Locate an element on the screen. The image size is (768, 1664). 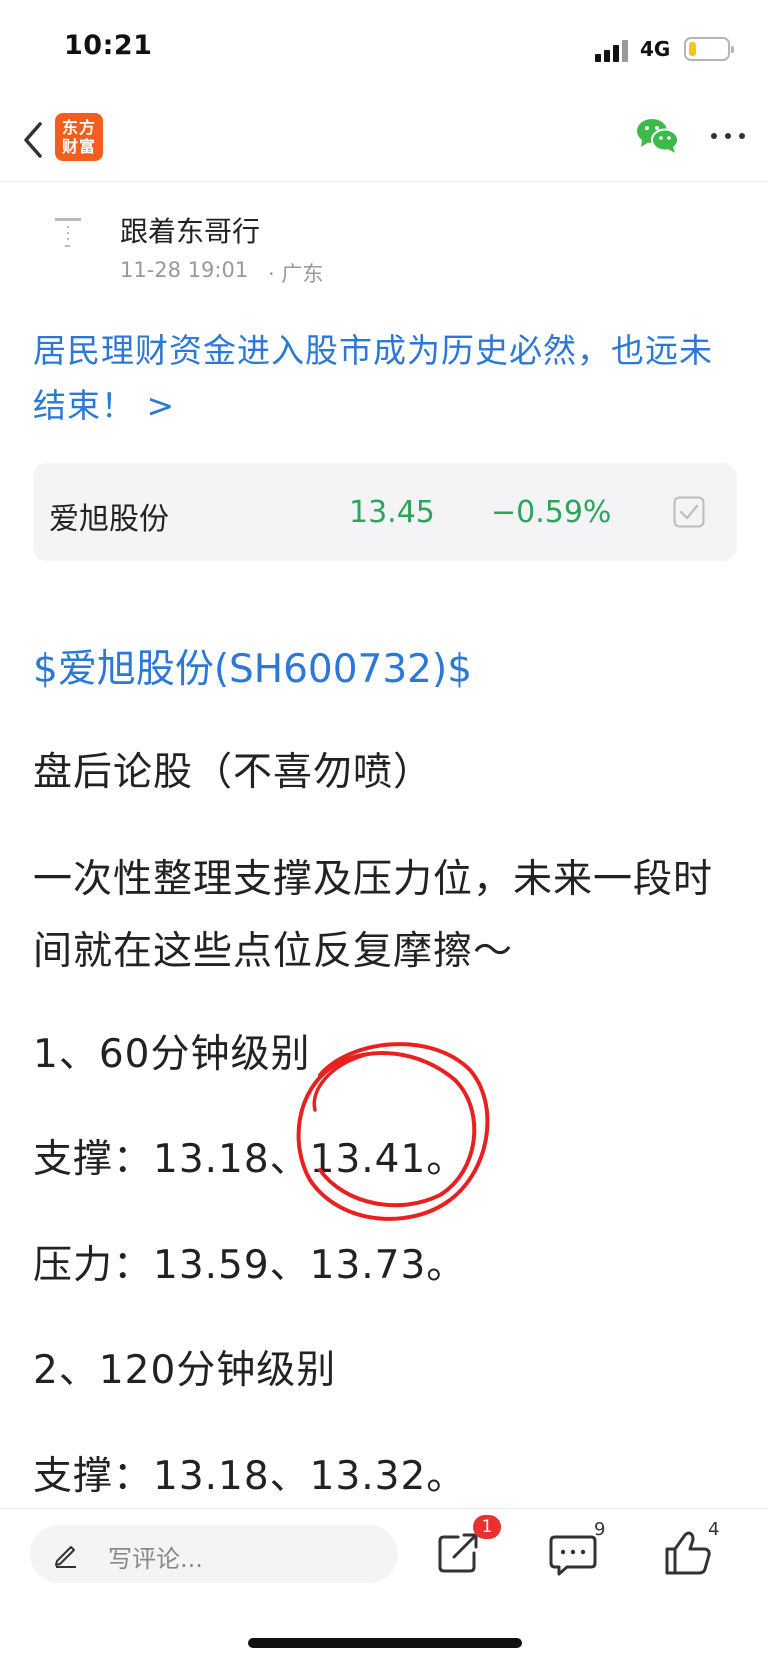
topic-link: 居民理财资金进入股市成为历史必然，也远未结束！ > is located at coordinates (388, 378).